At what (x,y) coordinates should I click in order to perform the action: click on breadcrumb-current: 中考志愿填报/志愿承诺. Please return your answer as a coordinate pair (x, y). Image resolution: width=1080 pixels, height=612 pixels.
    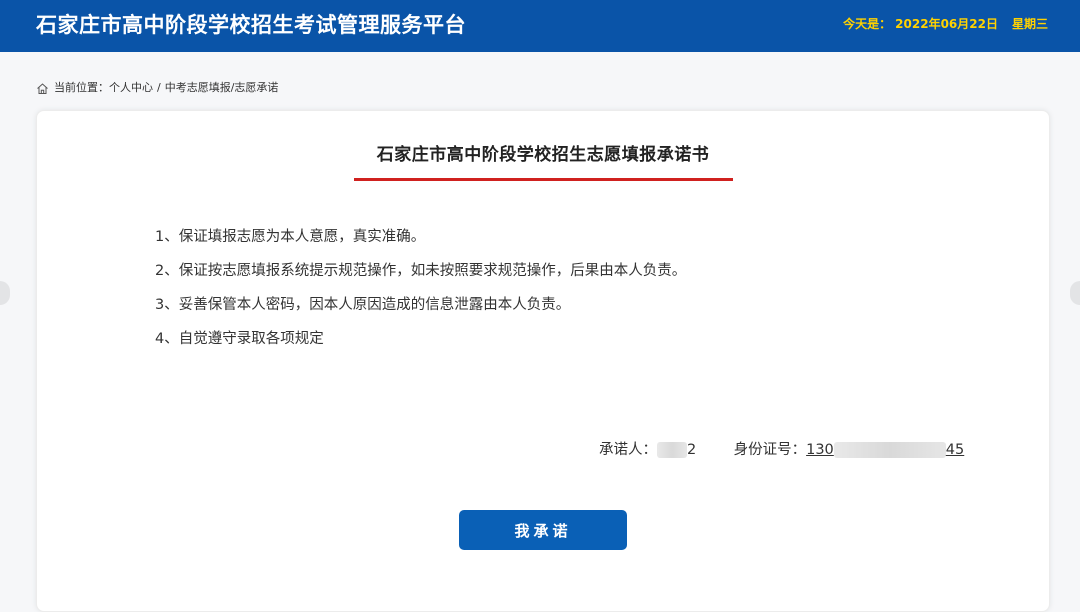
    Looking at the image, I should click on (221, 87).